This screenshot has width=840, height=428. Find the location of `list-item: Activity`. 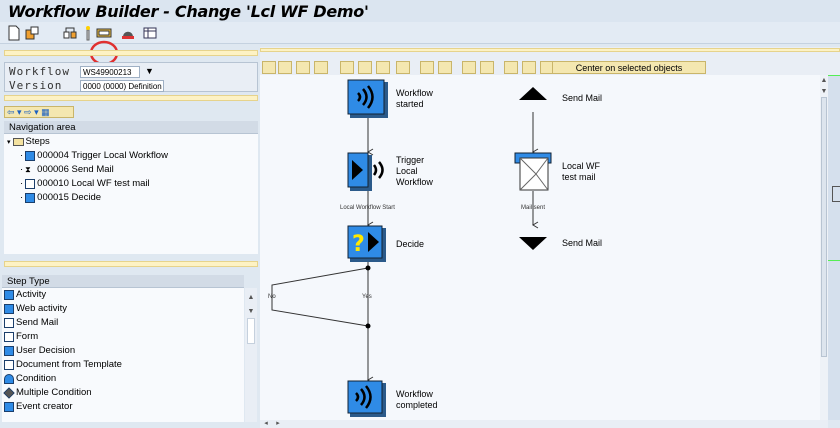

list-item: Activity is located at coordinates (25, 294).